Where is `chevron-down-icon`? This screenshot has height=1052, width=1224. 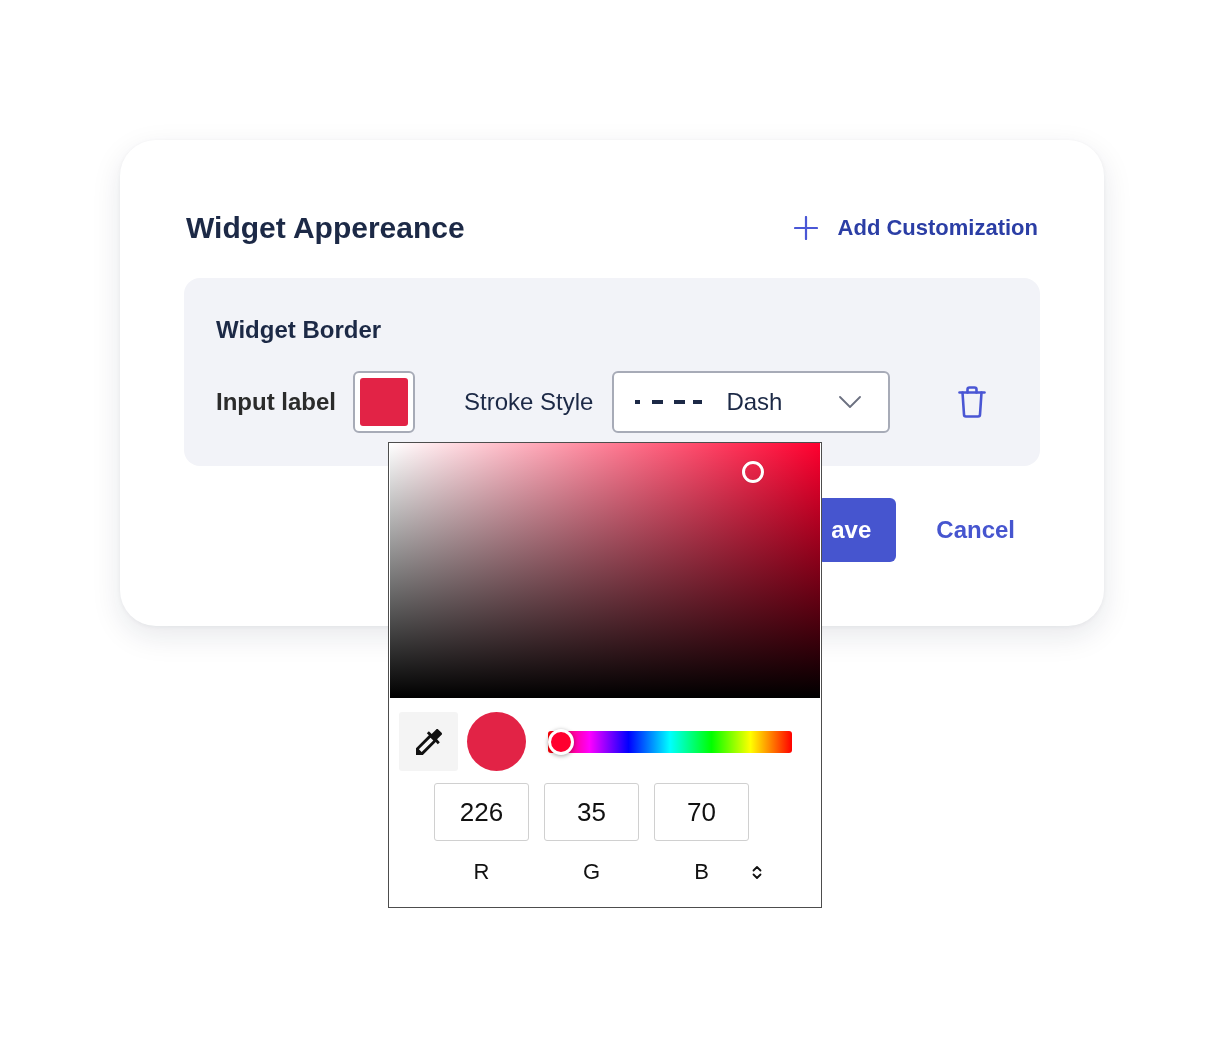 chevron-down-icon is located at coordinates (850, 402).